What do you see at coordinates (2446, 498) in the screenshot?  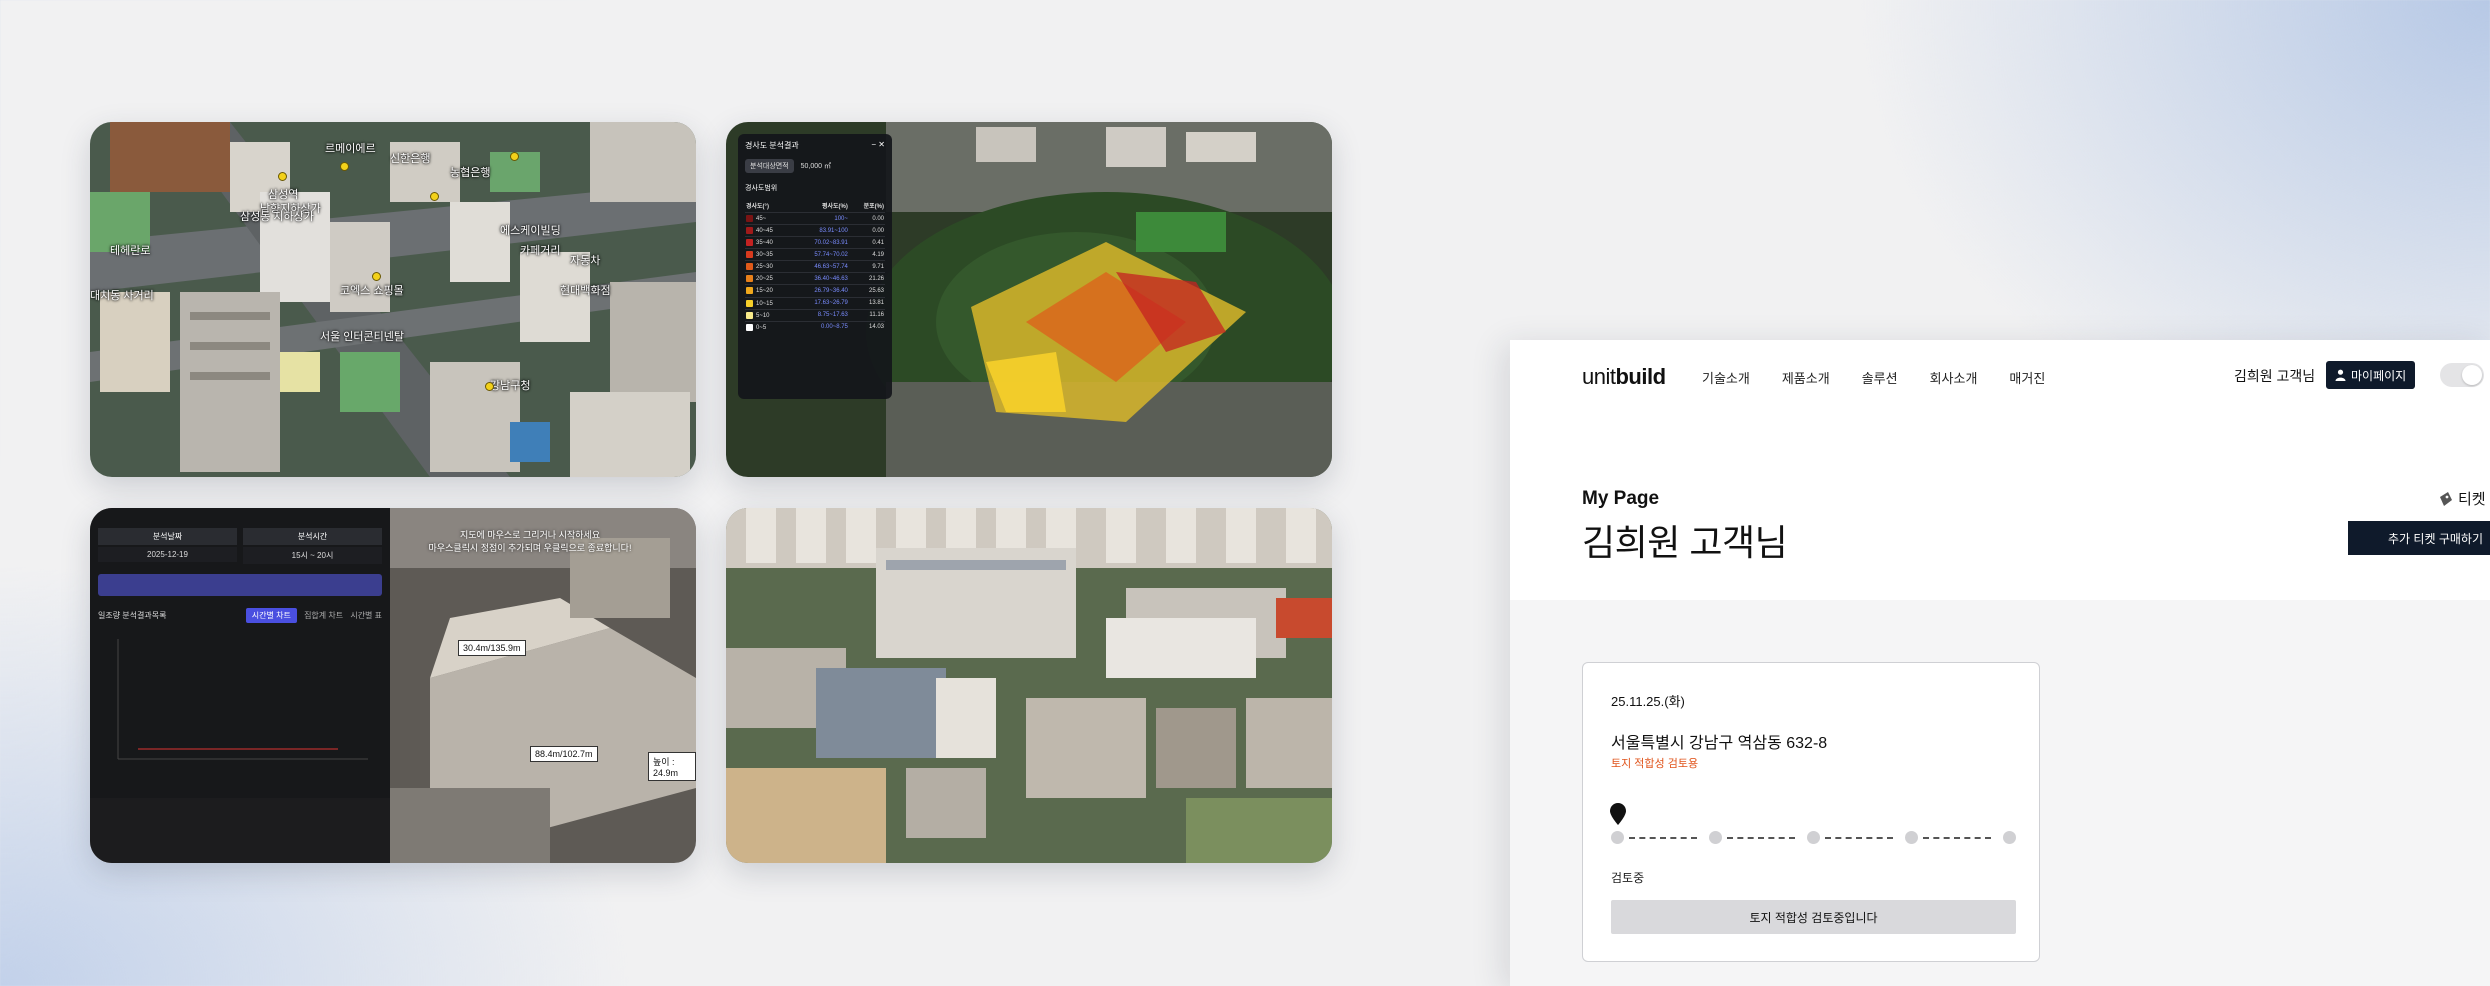 I see `ticket-icon` at bounding box center [2446, 498].